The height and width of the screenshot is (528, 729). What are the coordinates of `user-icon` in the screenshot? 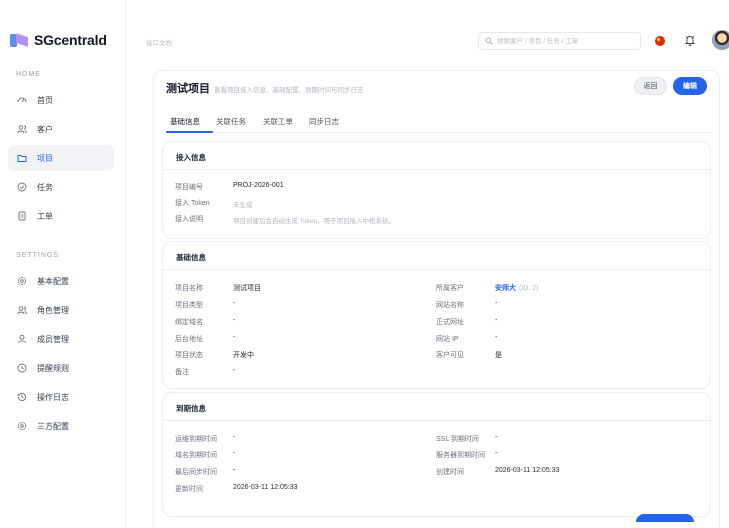 It's located at (22, 339).